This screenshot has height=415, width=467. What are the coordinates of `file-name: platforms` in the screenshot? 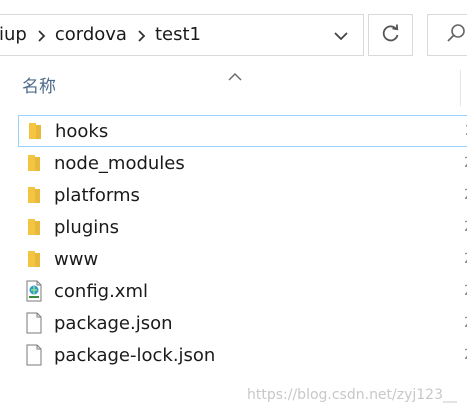 It's located at (97, 195).